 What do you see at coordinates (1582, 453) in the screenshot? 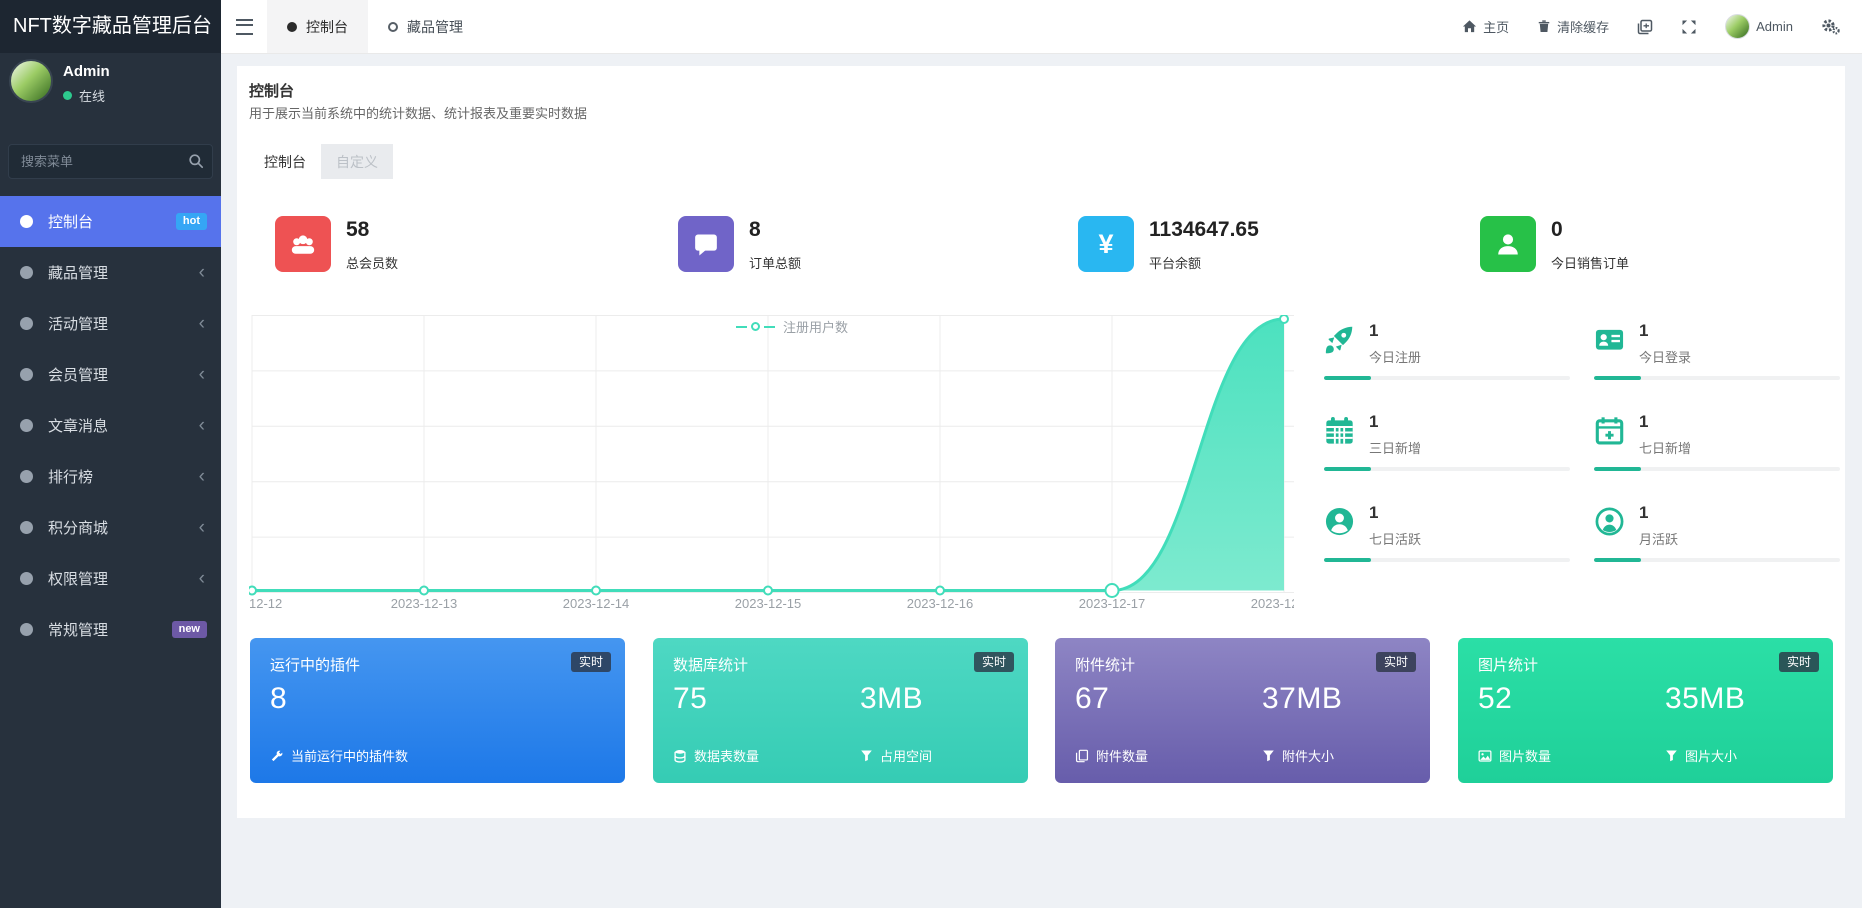
I see `mini-stats-grid: 1 今日注册 1 今日登录 1 三日新增 1 七日新增 1 七日活跃 1 月活跃` at bounding box center [1582, 453].